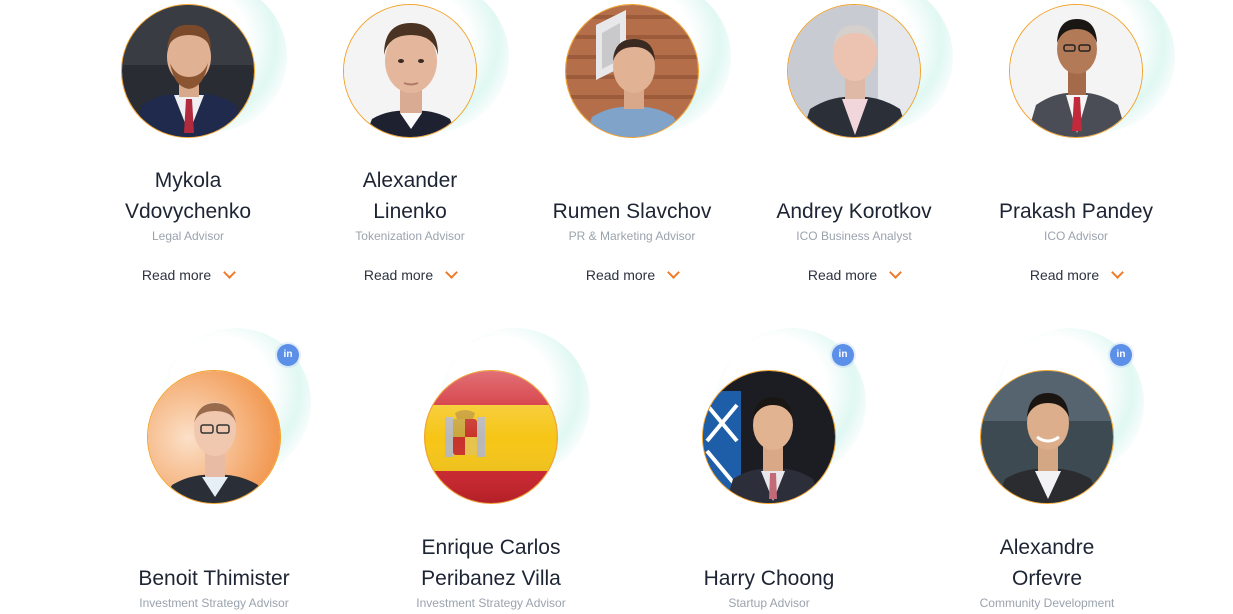 This screenshot has height=614, width=1233. What do you see at coordinates (769, 578) in the screenshot?
I see `advisor-name: Harry Choong` at bounding box center [769, 578].